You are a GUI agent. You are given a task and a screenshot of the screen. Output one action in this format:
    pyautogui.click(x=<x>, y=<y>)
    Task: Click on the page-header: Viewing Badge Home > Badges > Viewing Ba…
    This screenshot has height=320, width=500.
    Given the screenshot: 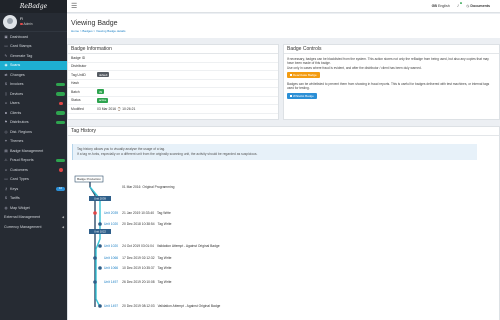 What is the action you would take?
    pyautogui.click(x=283, y=26)
    